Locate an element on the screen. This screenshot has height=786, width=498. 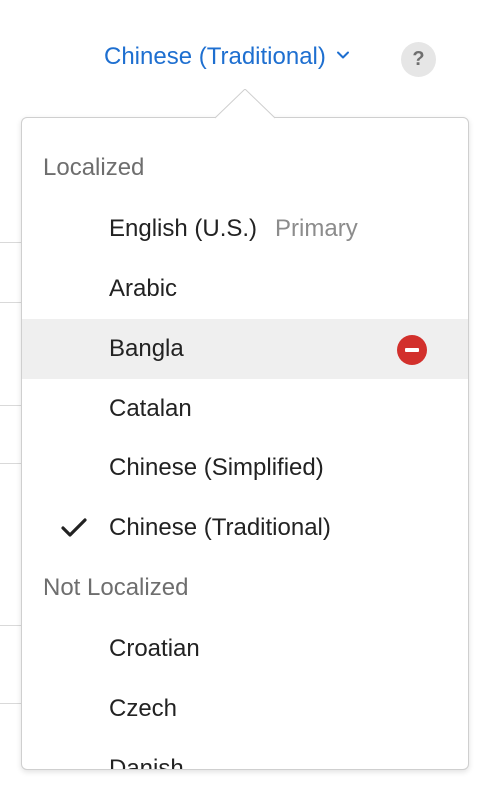
language-item-chinese-traditional: Chinese (Traditional) is located at coordinates (245, 528).